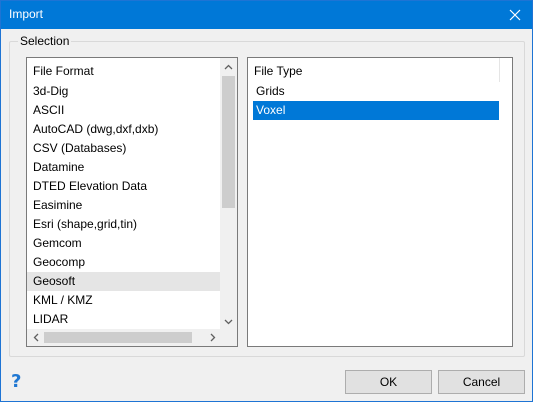 This screenshot has width=533, height=402. Describe the element at coordinates (26, 14) in the screenshot. I see `window-title: Import` at that location.